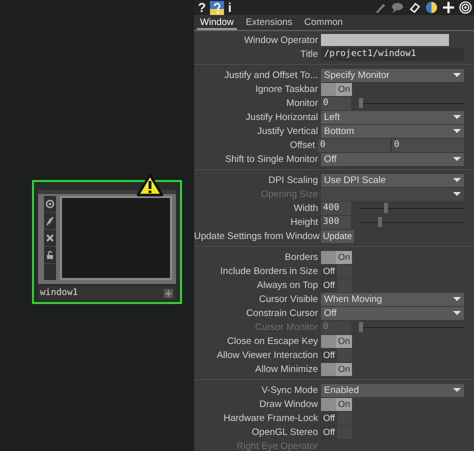 Image resolution: width=474 pixels, height=451 pixels. What do you see at coordinates (282, 313) in the screenshot?
I see `parameter-label: Constrain Cursor` at bounding box center [282, 313].